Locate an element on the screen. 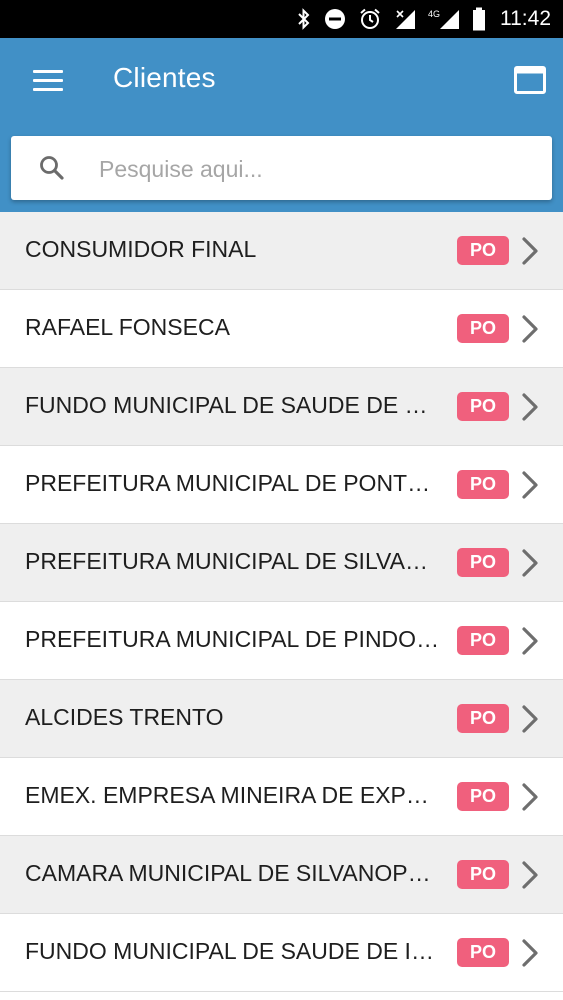 The height and width of the screenshot is (1000, 563). client-row: CONSUMIDOR FINAL PO is located at coordinates (281, 251).